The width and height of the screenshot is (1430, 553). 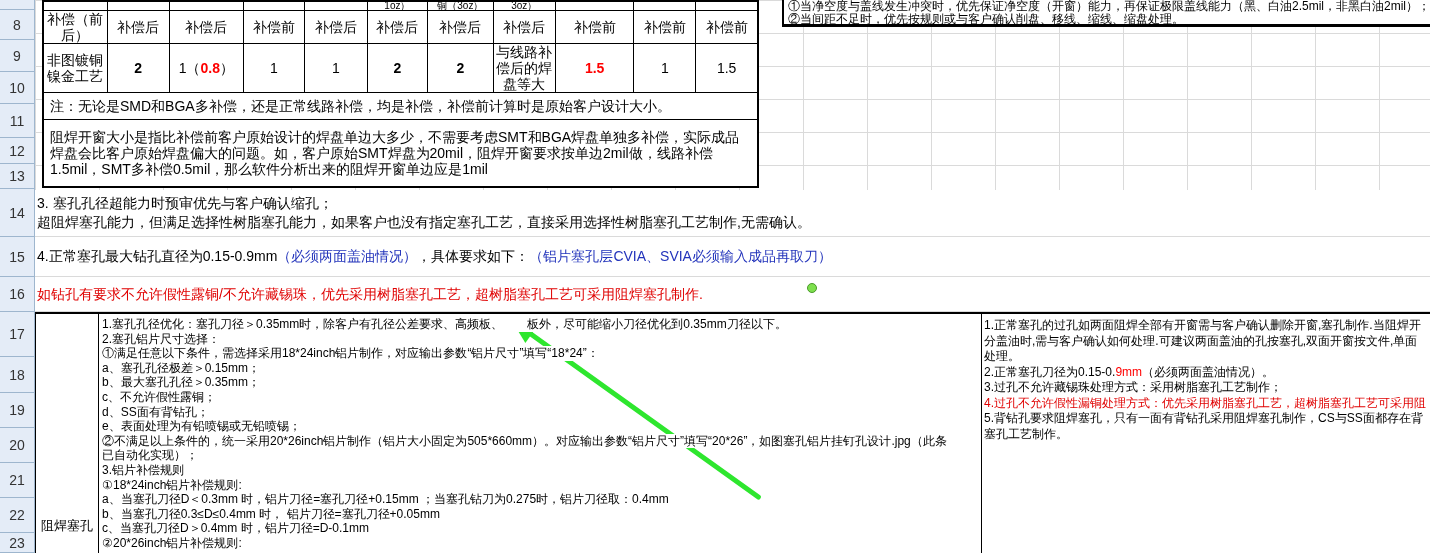 I want to click on text-line: 超阻焊塞孔能力，但满足选择性树脂塞孔能力，如果客户也没有指定塞孔工艺，直接采用选择性树脂塞孔工艺制作,无需确认。, so click(x=424, y=222).